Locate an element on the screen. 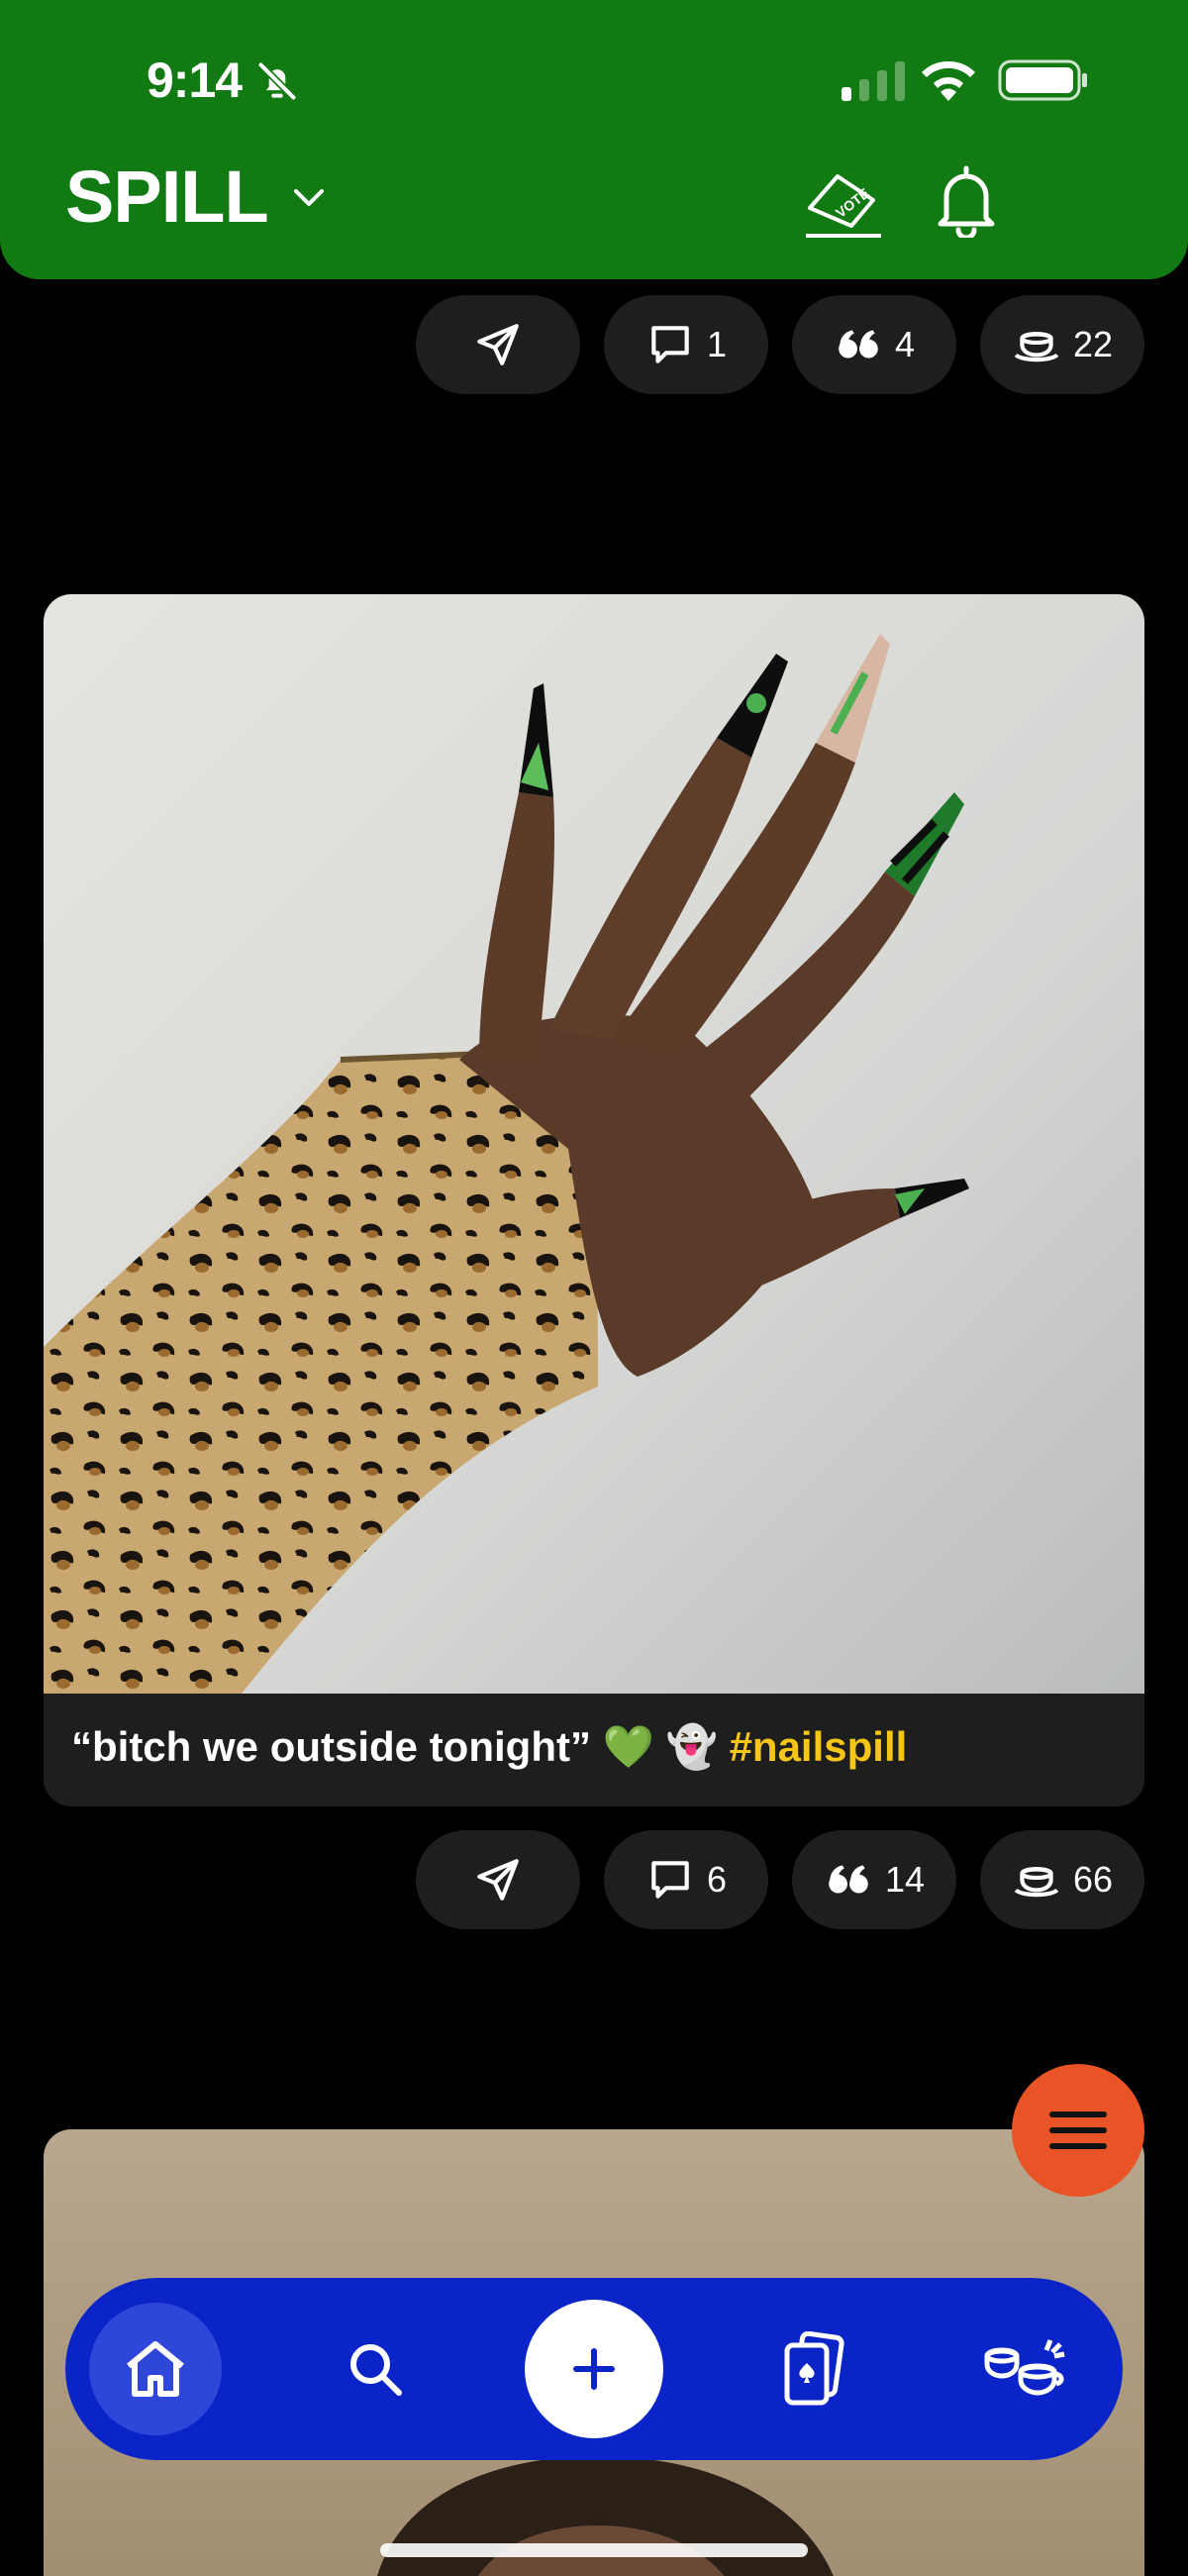  comment-button: 6 is located at coordinates (686, 1879).